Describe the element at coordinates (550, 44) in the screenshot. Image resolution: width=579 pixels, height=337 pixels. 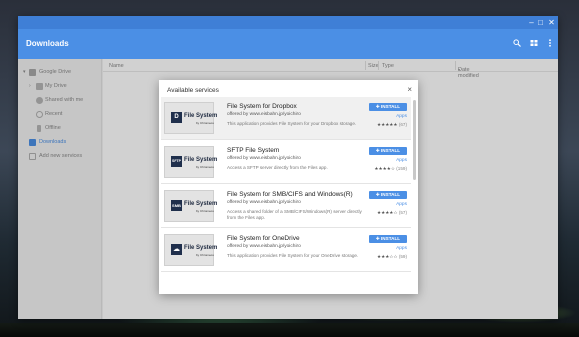
I see `more-vert-icon` at that location.